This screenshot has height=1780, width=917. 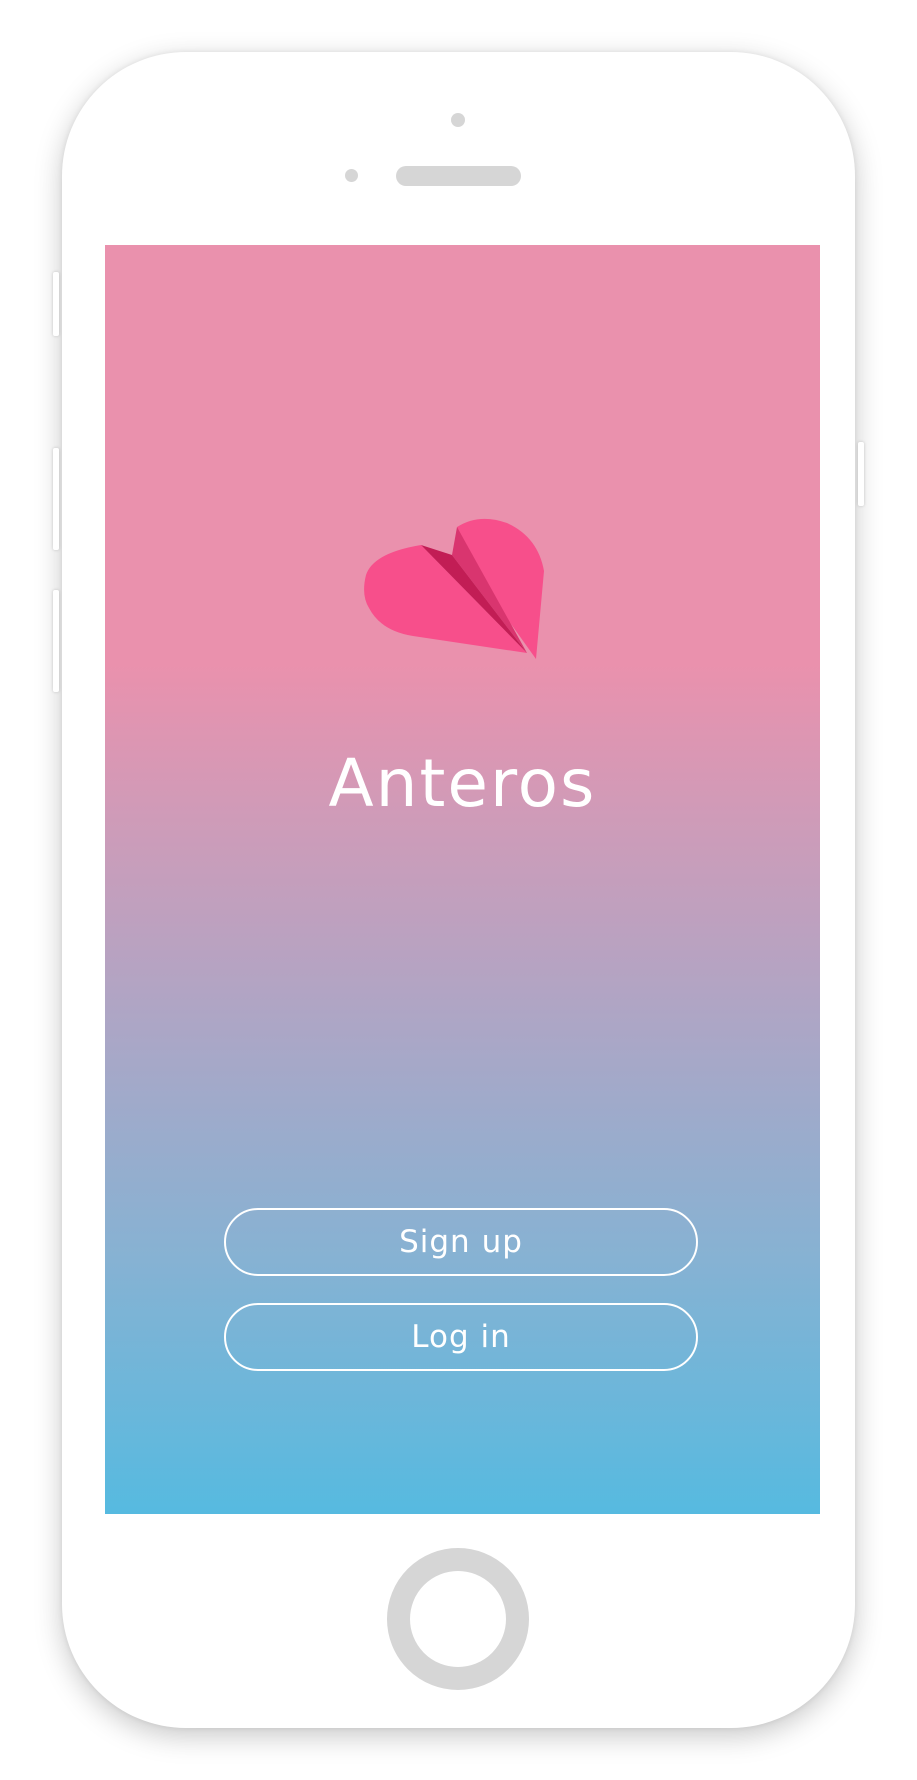 What do you see at coordinates (56, 641) in the screenshot?
I see `volume-down-button` at bounding box center [56, 641].